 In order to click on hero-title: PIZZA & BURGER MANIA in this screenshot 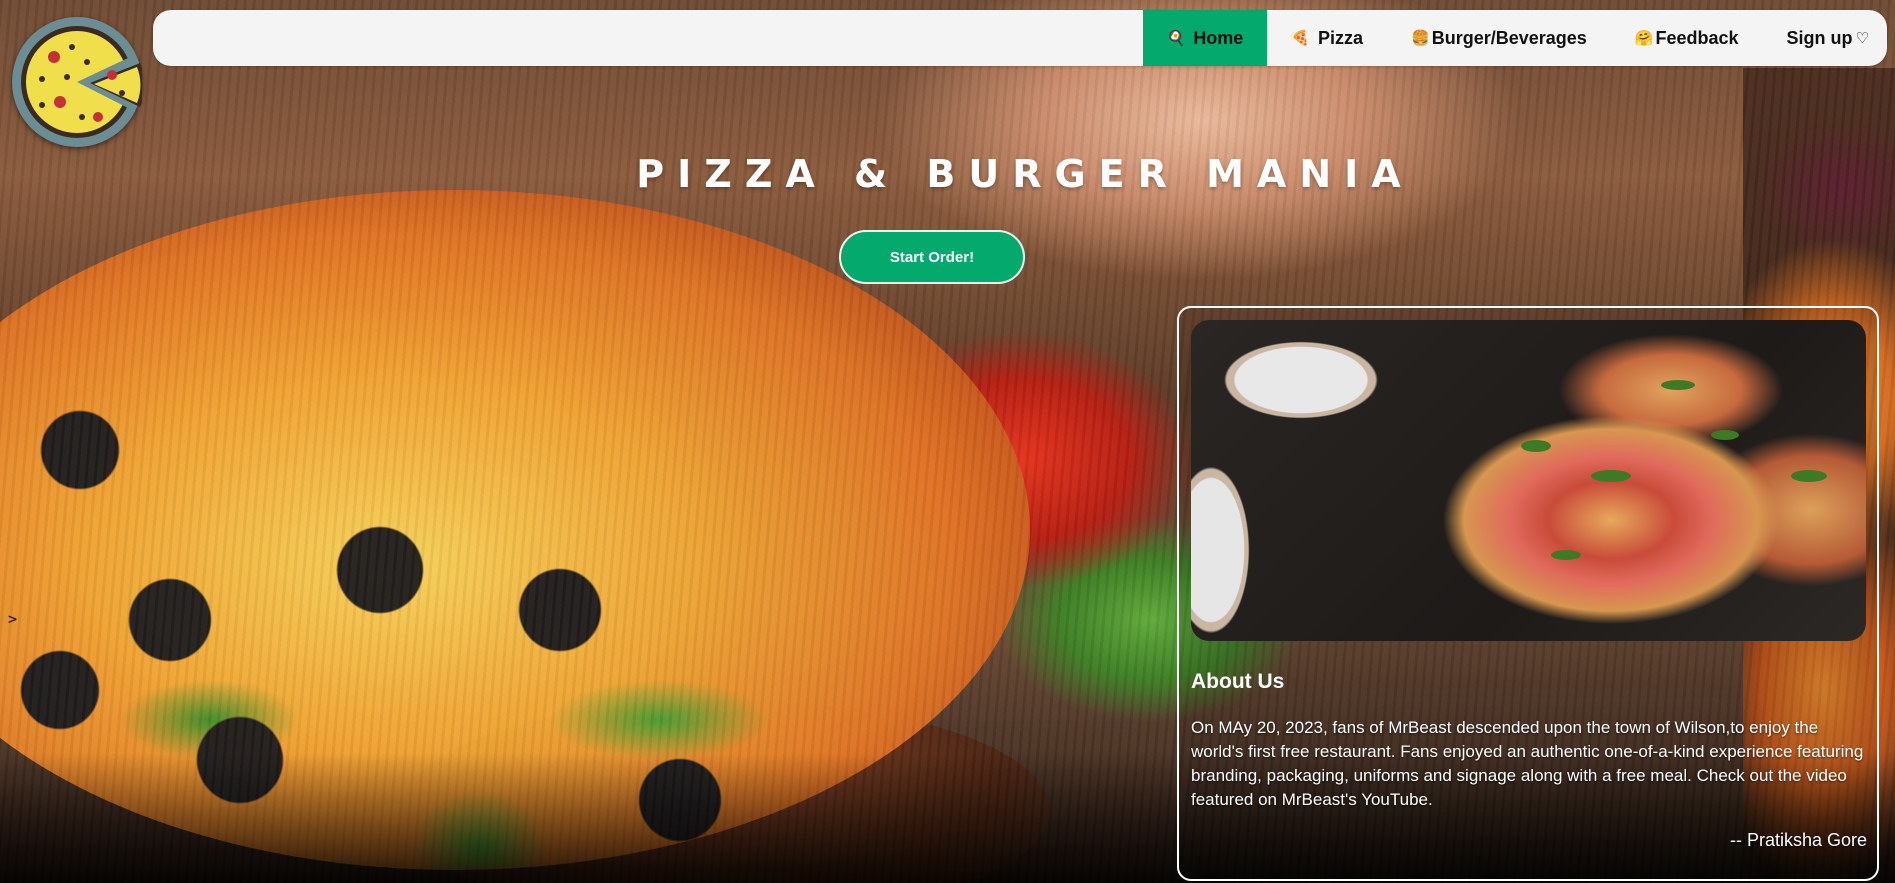, I will do `click(1025, 174)`.